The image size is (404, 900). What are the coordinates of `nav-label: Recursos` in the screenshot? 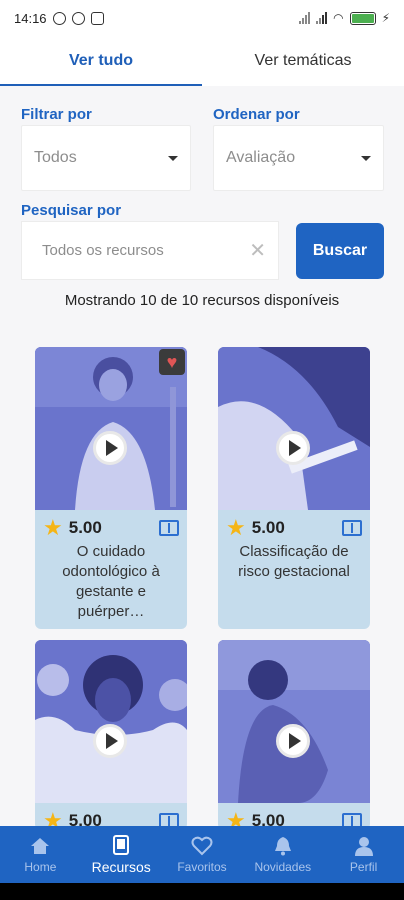 It's located at (121, 866).